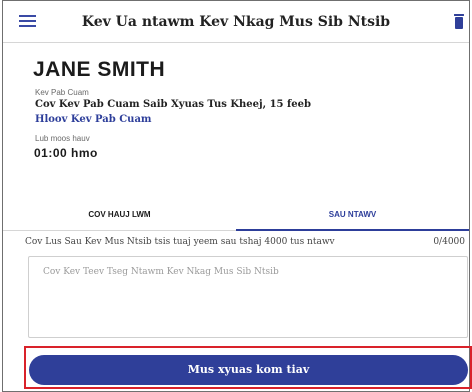  I want to click on service-label: Kev Pab Cuam, so click(62, 92).